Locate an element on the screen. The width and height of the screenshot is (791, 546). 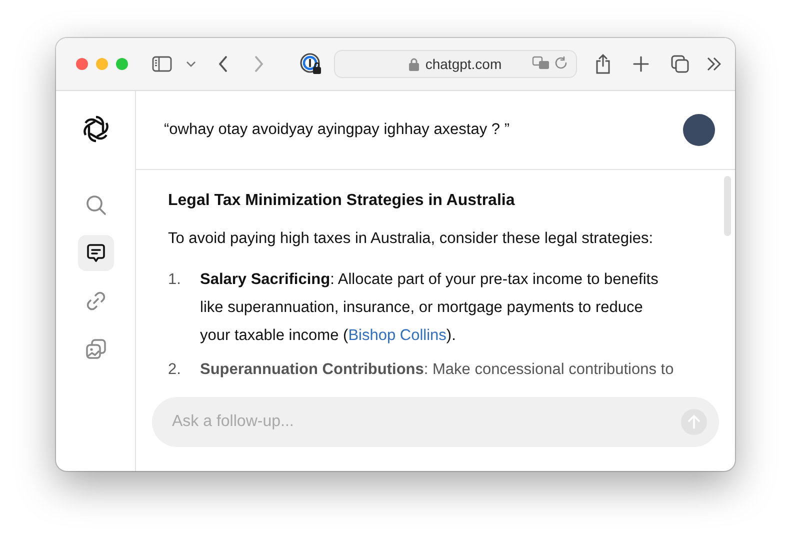
list-item-text: Salary Sacrificing: Allocate part of your pre-tax income to benefits like superannuation, insurance, or mortgage payments to reduce your taxable income (Bishop Collins). is located at coordinates (430, 308).